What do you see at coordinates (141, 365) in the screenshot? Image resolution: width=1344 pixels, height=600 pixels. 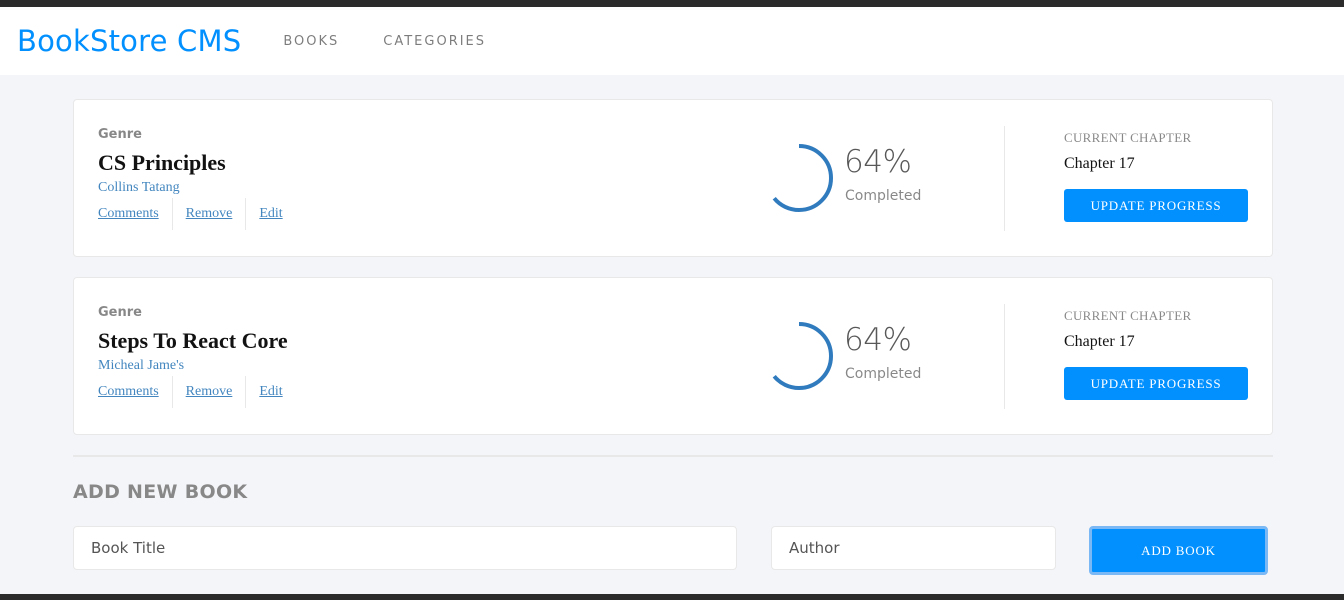 I see `book-author: Micheal Jame's` at bounding box center [141, 365].